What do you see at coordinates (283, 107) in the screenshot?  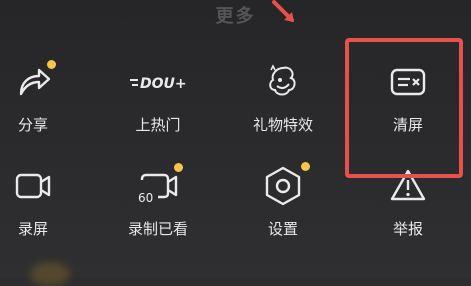 I see `gift-effects-button: 礼物特效` at bounding box center [283, 107].